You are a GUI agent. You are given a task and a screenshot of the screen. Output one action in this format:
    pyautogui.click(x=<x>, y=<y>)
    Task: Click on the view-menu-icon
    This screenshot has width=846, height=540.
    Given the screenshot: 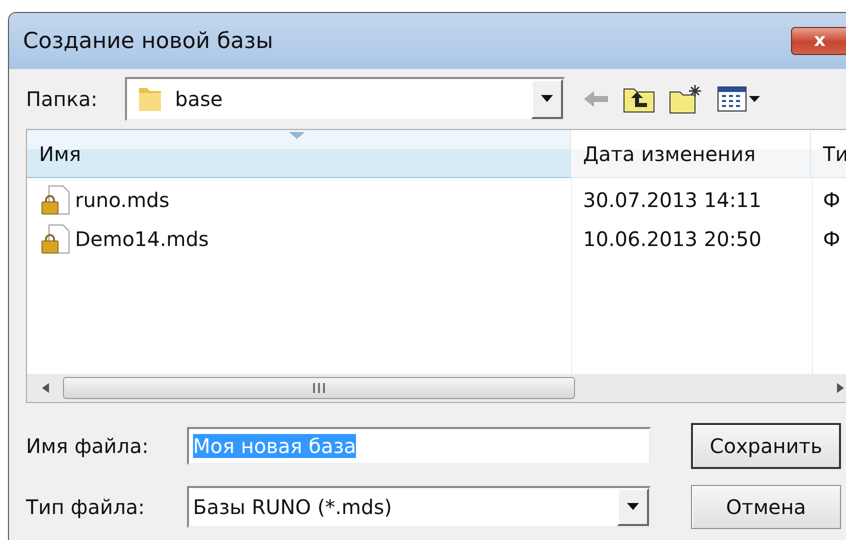 What is the action you would take?
    pyautogui.click(x=739, y=99)
    